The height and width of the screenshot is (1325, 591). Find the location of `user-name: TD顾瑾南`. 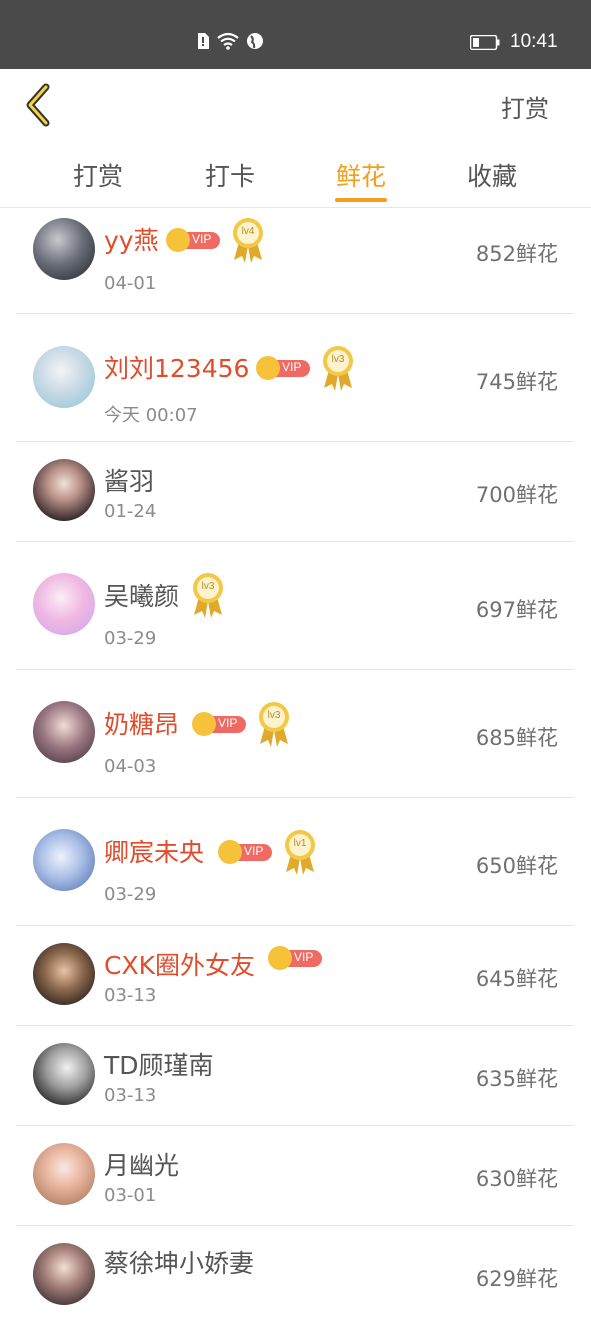

user-name: TD顾瑾南 is located at coordinates (159, 1065).